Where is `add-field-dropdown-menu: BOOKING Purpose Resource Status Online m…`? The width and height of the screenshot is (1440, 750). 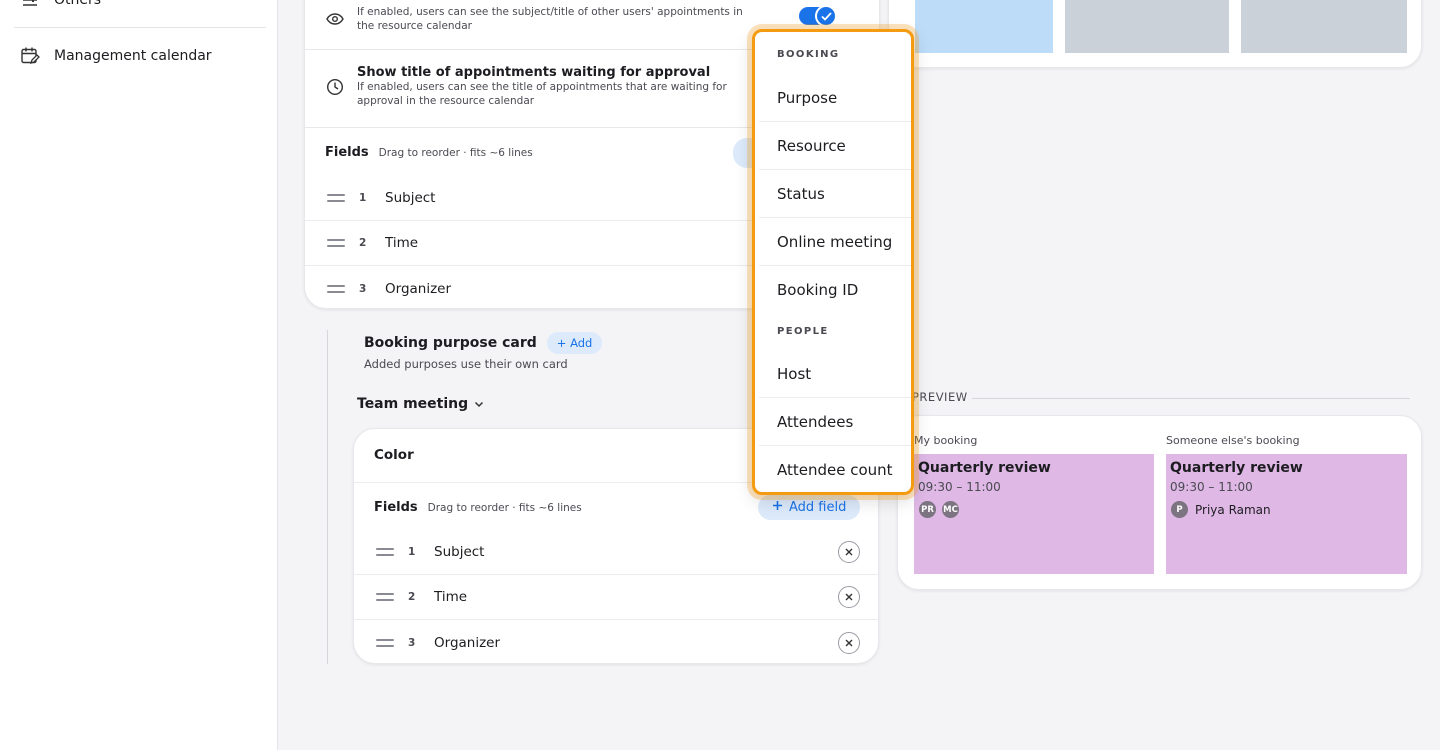 add-field-dropdown-menu: BOOKING Purpose Resource Status Online m… is located at coordinates (833, 262).